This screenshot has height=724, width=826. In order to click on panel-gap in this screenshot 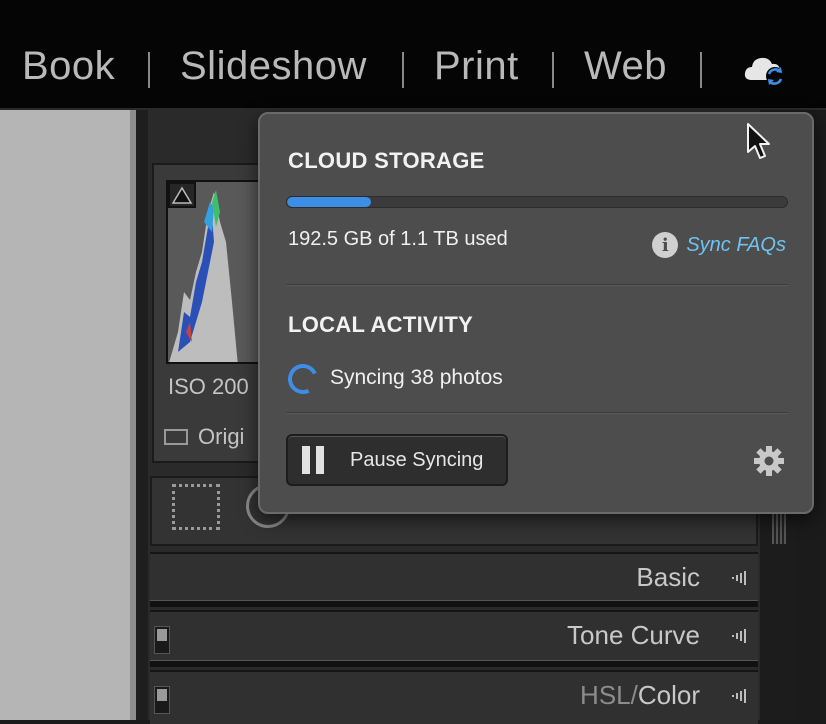, I will do `click(142, 415)`.